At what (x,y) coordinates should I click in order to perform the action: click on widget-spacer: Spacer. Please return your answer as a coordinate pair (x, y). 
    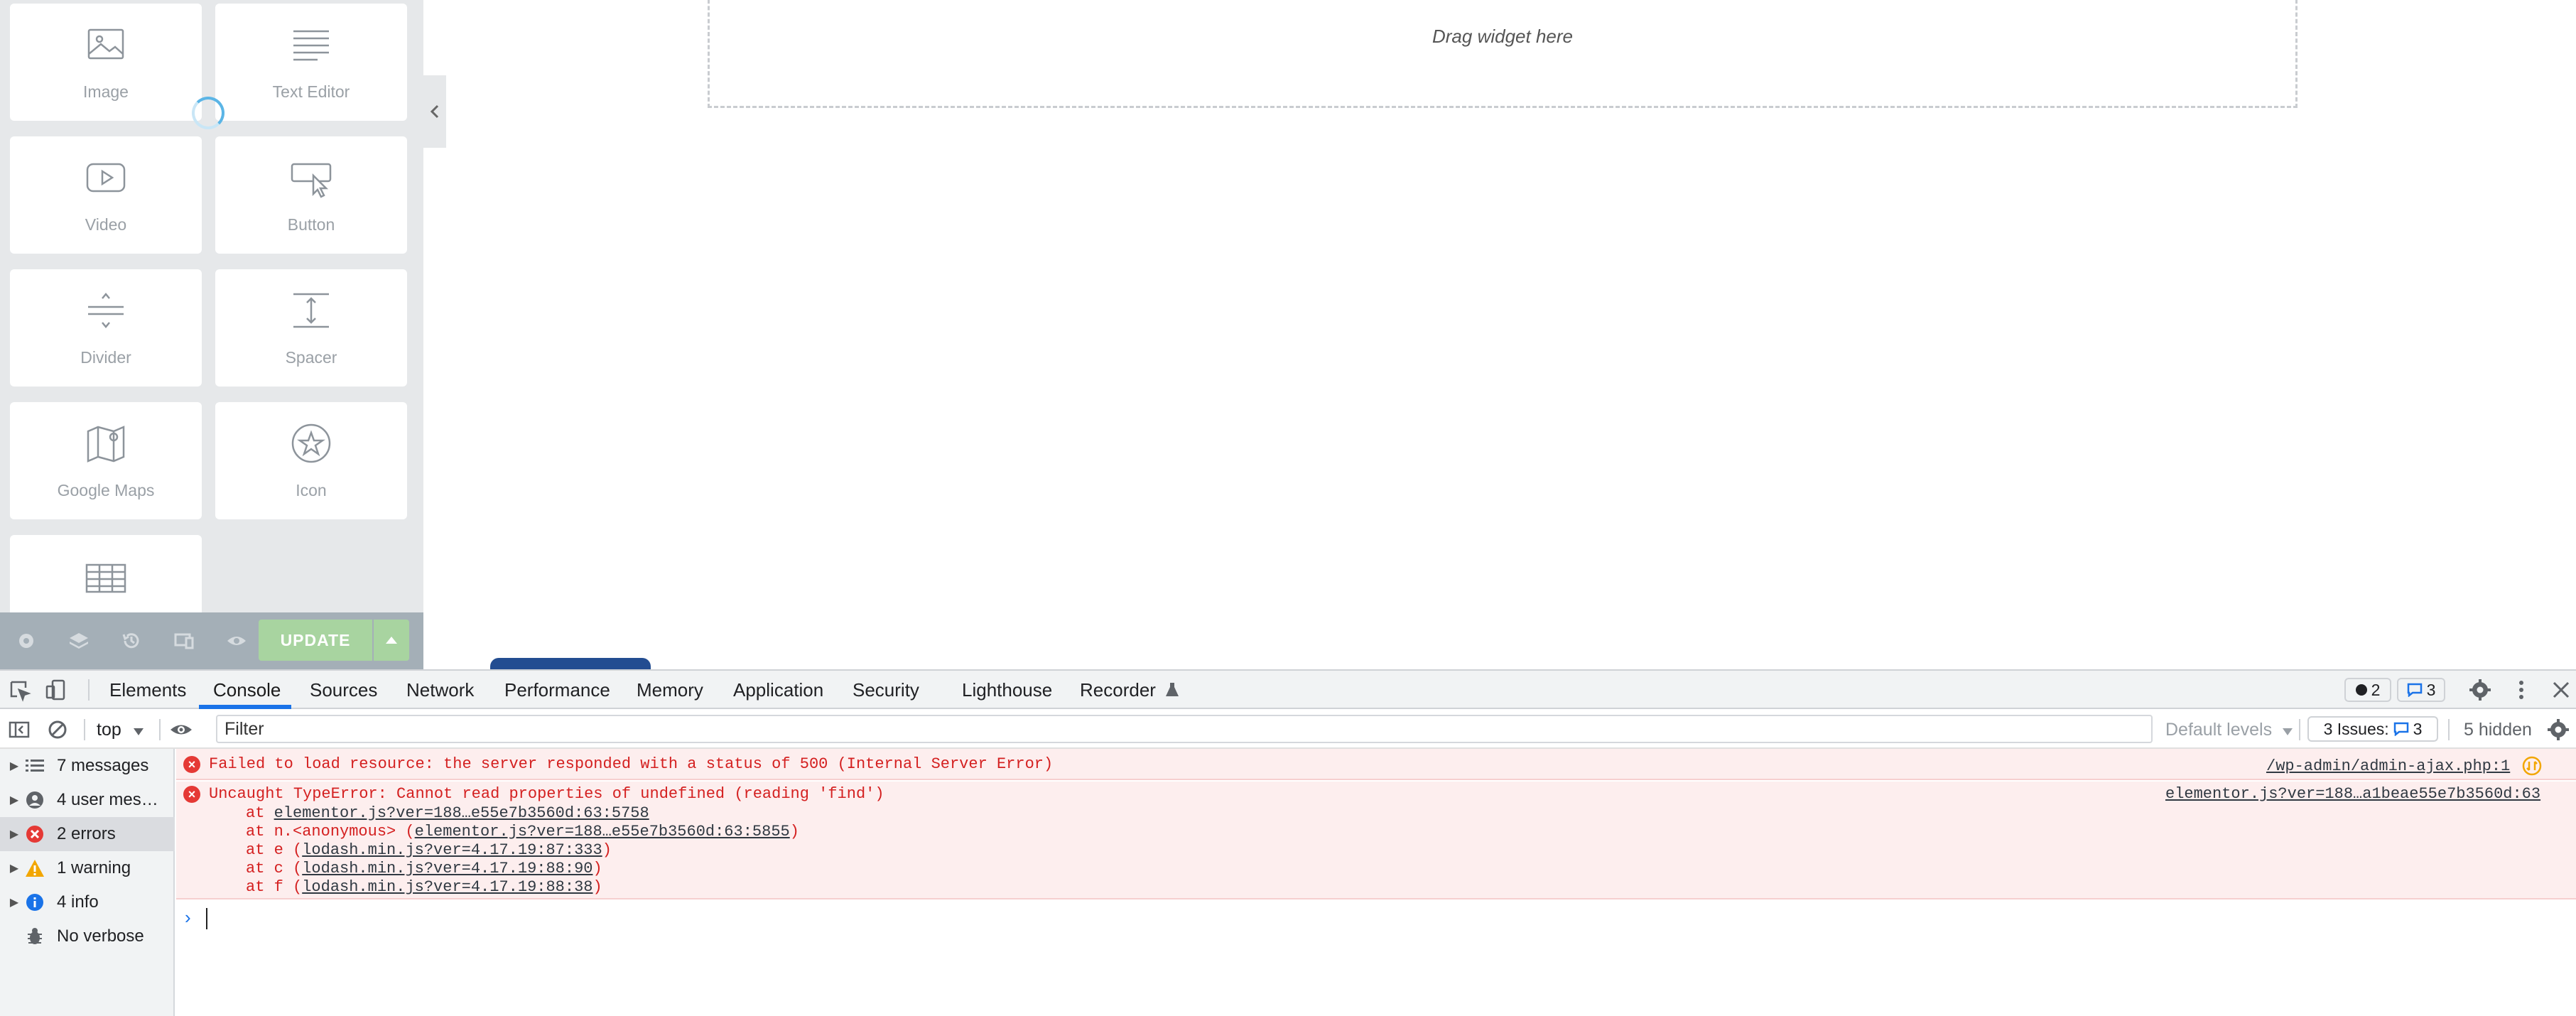
    Looking at the image, I should click on (311, 328).